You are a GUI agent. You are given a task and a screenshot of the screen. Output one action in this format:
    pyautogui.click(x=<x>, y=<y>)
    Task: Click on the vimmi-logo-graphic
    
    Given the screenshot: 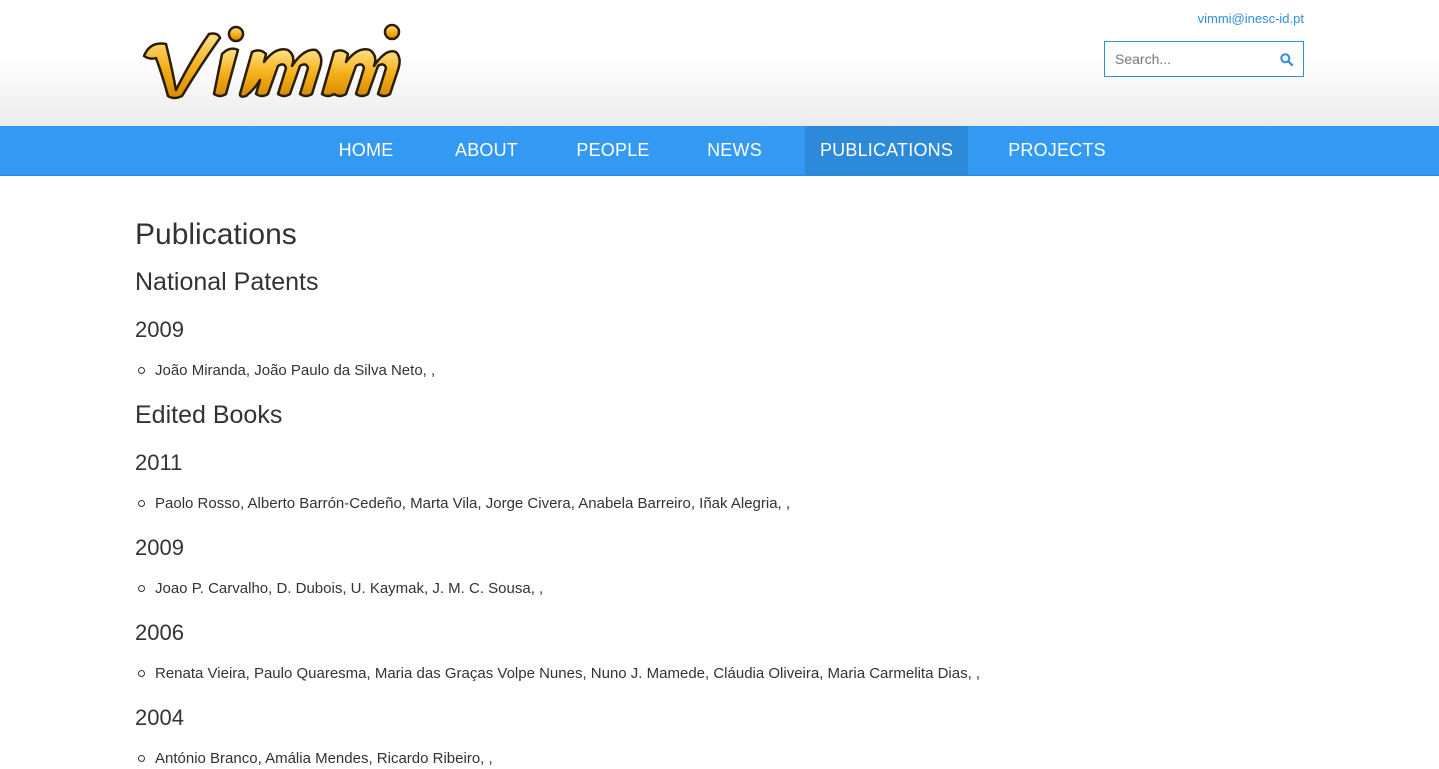 What is the action you would take?
    pyautogui.click(x=271, y=61)
    